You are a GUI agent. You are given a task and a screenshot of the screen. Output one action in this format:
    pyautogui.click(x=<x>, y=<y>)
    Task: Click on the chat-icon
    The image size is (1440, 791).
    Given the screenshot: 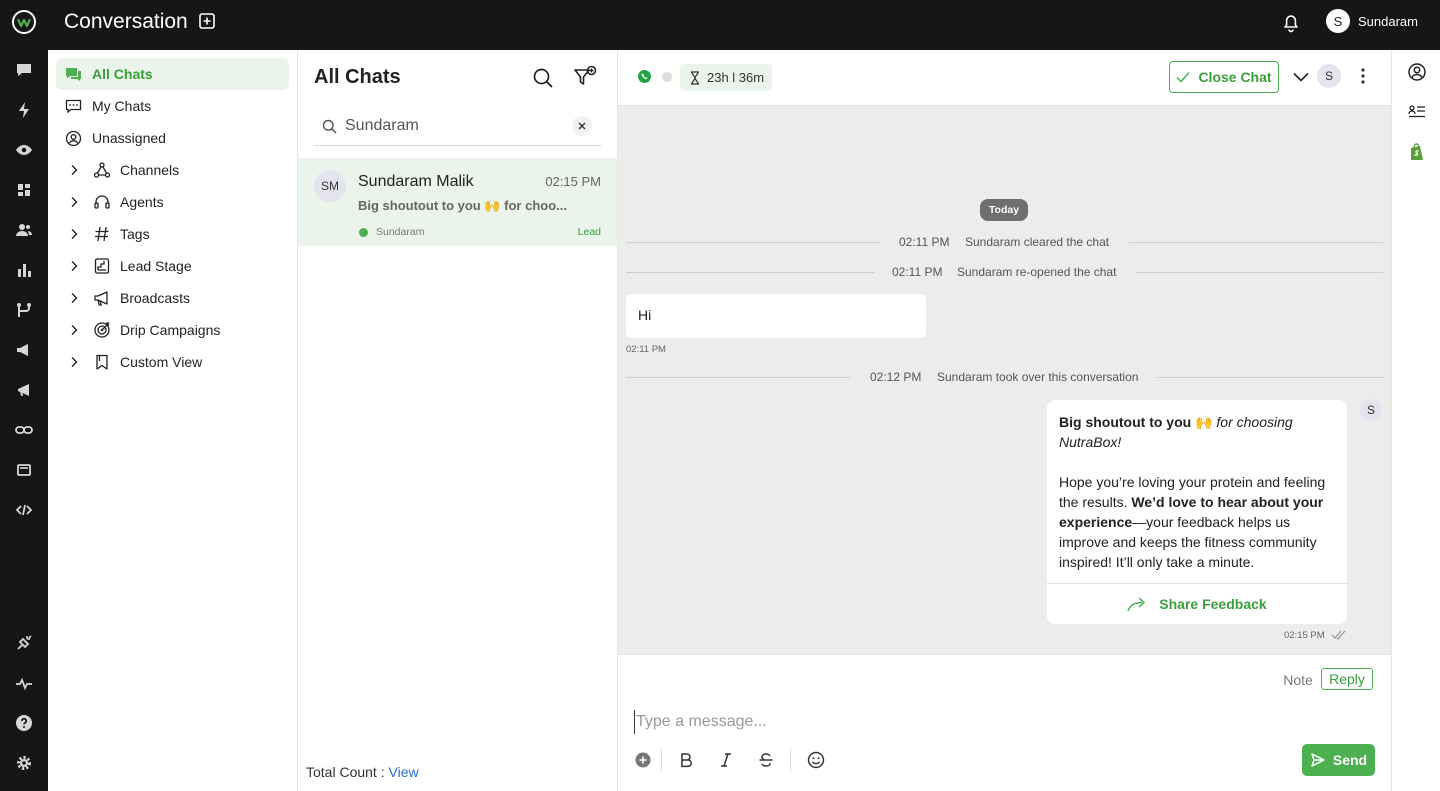 What is the action you would take?
    pyautogui.click(x=24, y=70)
    